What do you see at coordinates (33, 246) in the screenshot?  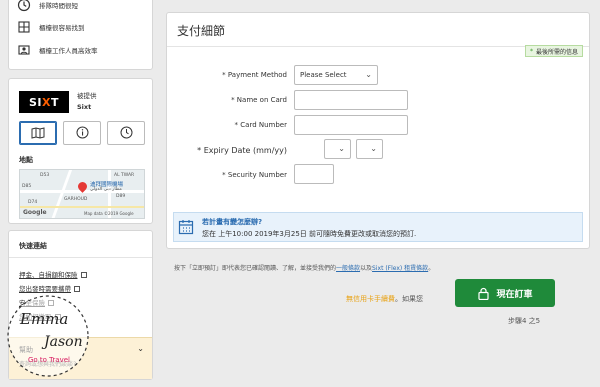 I see `quick-links-title: 快速連結` at bounding box center [33, 246].